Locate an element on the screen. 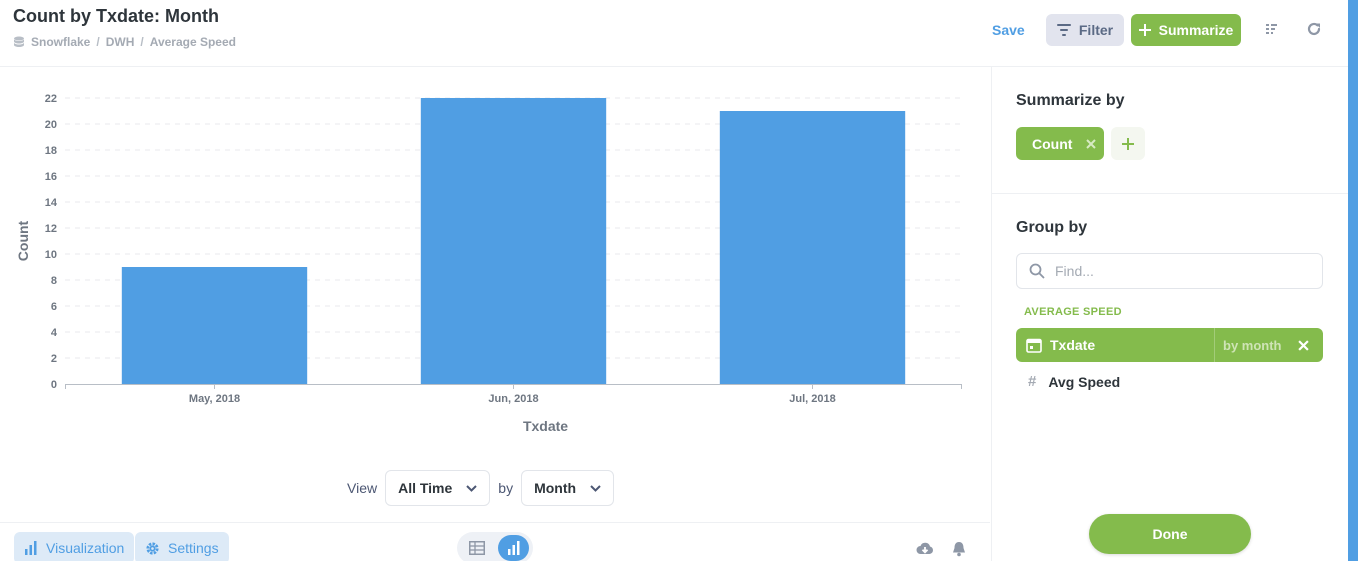 The height and width of the screenshot is (561, 1358). x-tick-label: May, 2018 is located at coordinates (214, 399).